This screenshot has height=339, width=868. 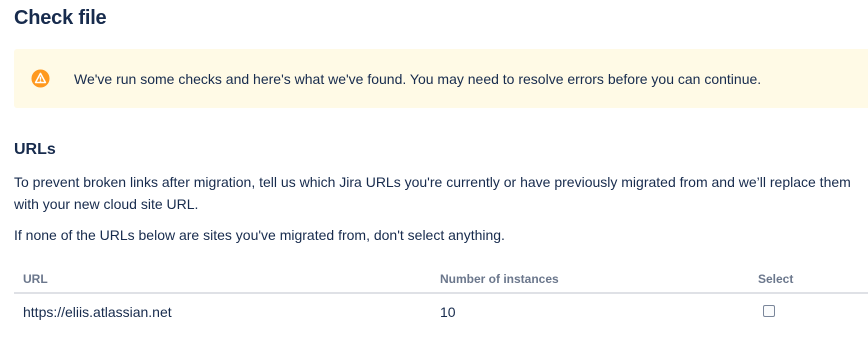 I want to click on table-cell-instances: 10, so click(x=448, y=312).